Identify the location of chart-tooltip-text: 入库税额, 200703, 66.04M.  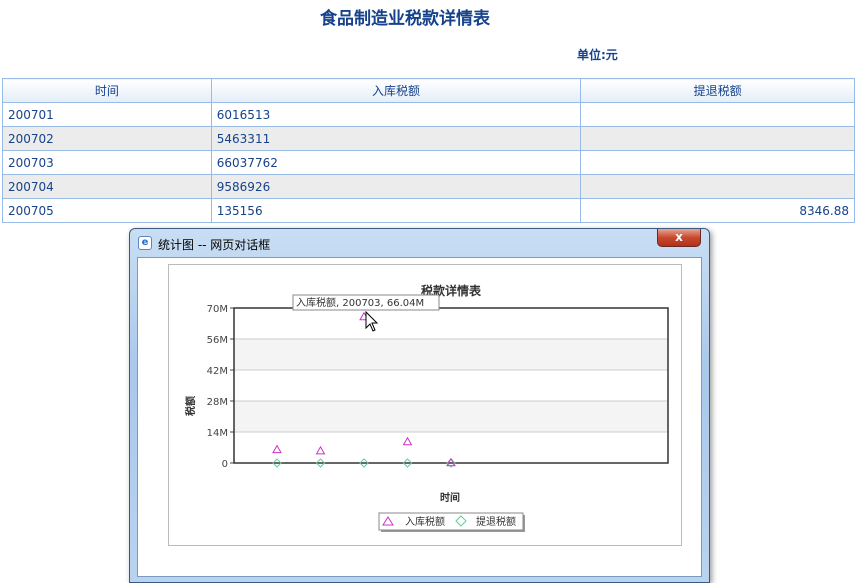
(360, 302).